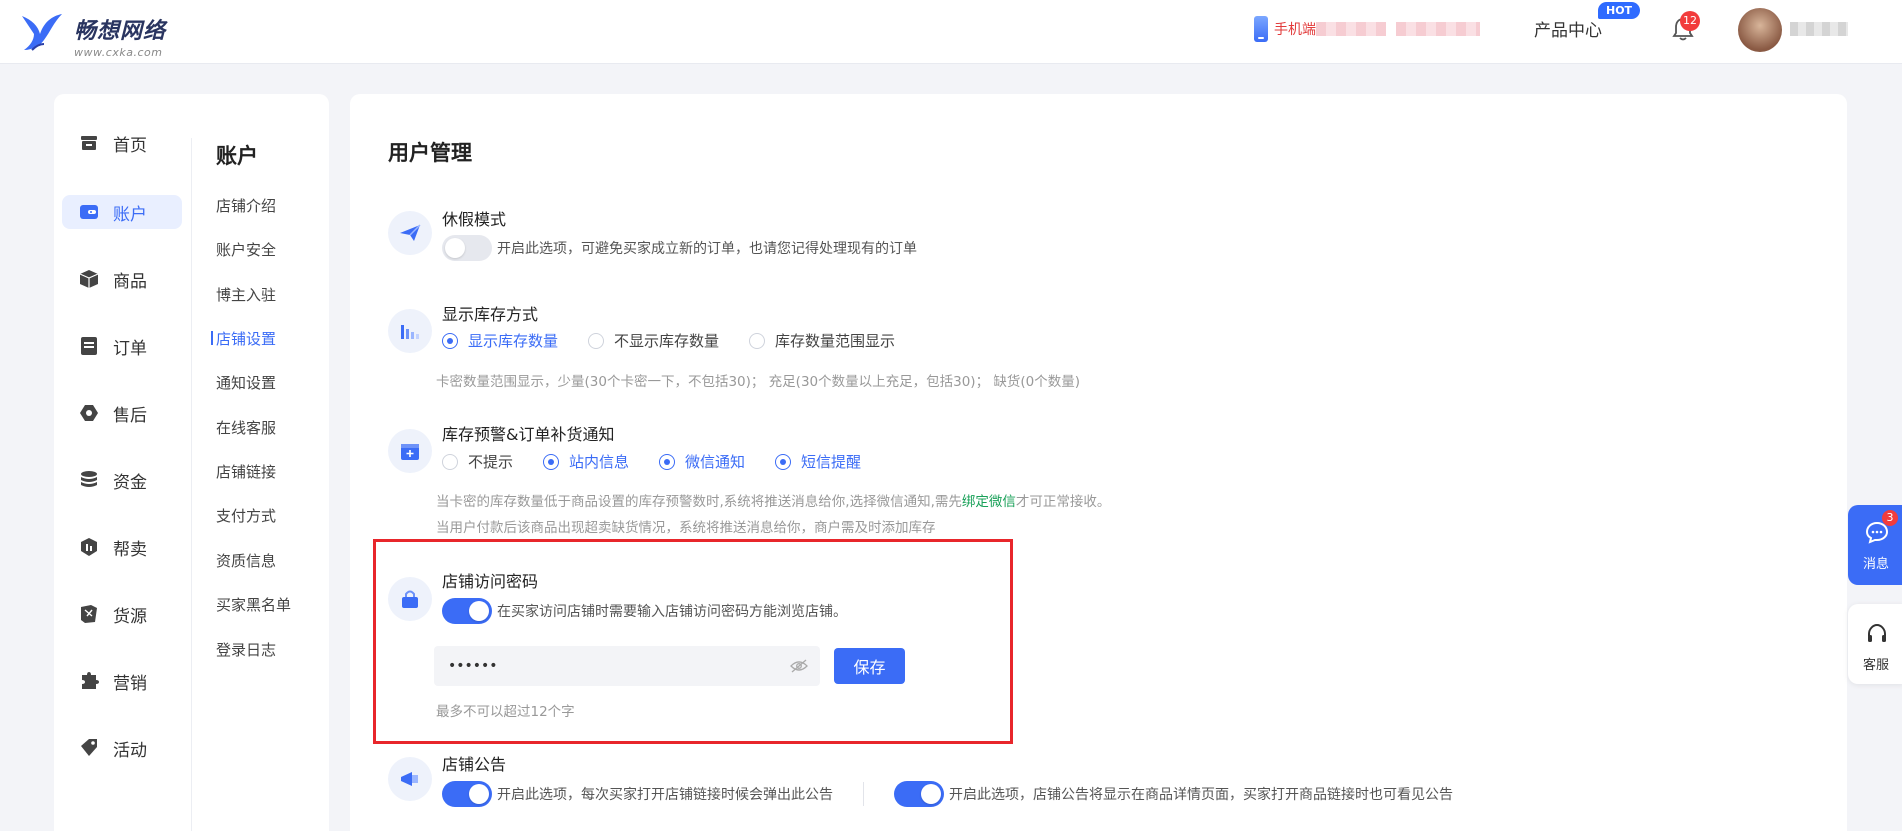 Image resolution: width=1902 pixels, height=831 pixels. I want to click on stock-alert-title: 库存预警&订单补货通知, so click(528, 434).